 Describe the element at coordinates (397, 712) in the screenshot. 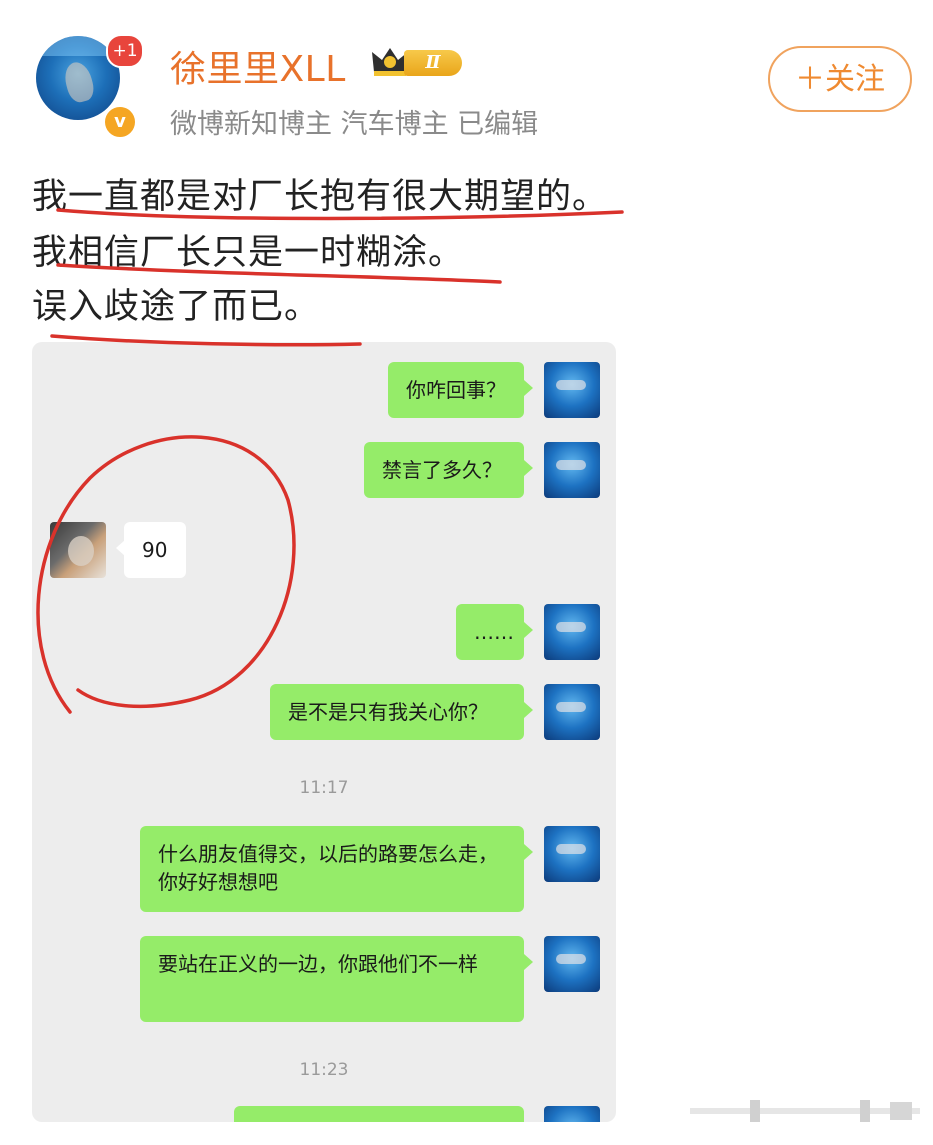

I see `chat-bubble-right: 是不是只有我关心你？` at that location.